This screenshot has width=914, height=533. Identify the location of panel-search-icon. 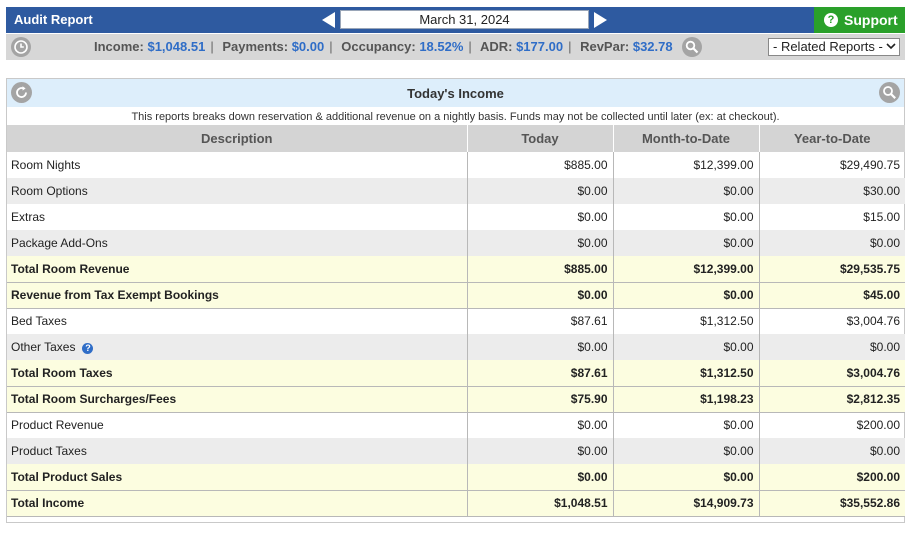
(889, 92).